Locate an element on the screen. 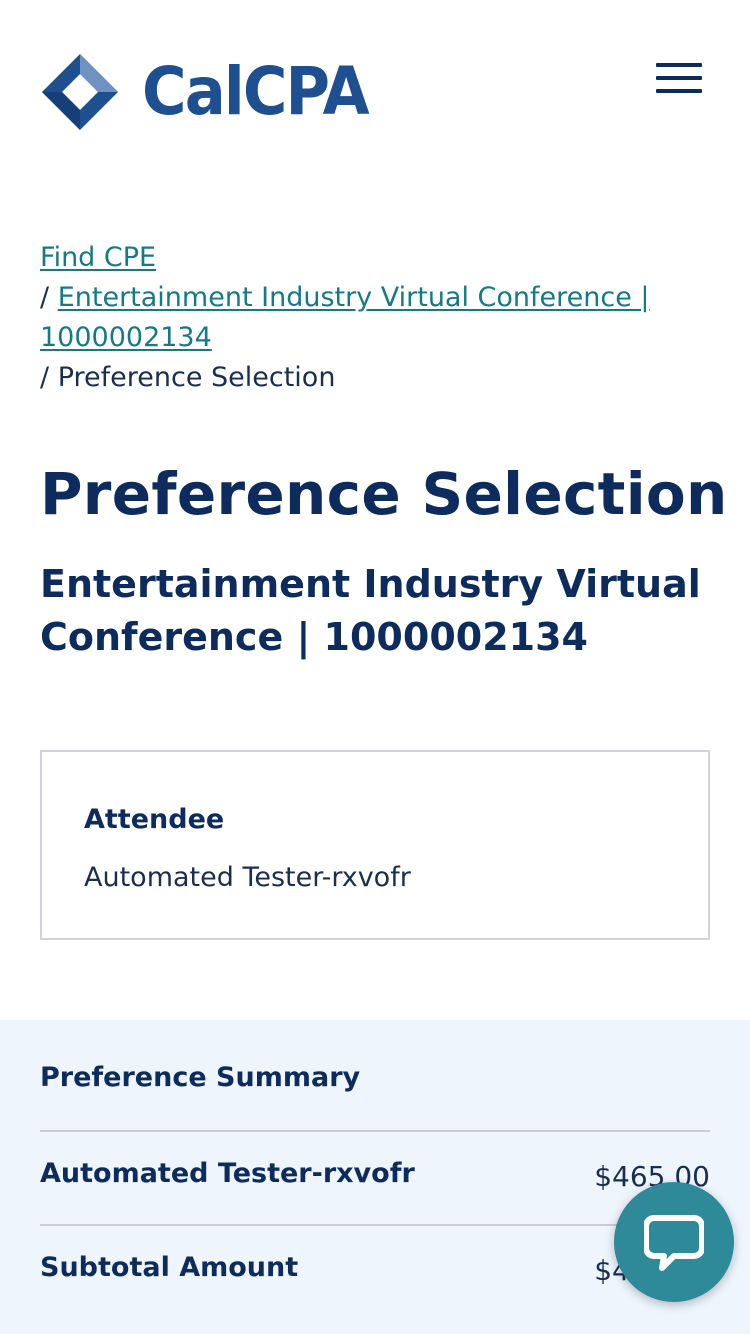  summary-row-subtotal-label: Subtotal Amount is located at coordinates (169, 1267).